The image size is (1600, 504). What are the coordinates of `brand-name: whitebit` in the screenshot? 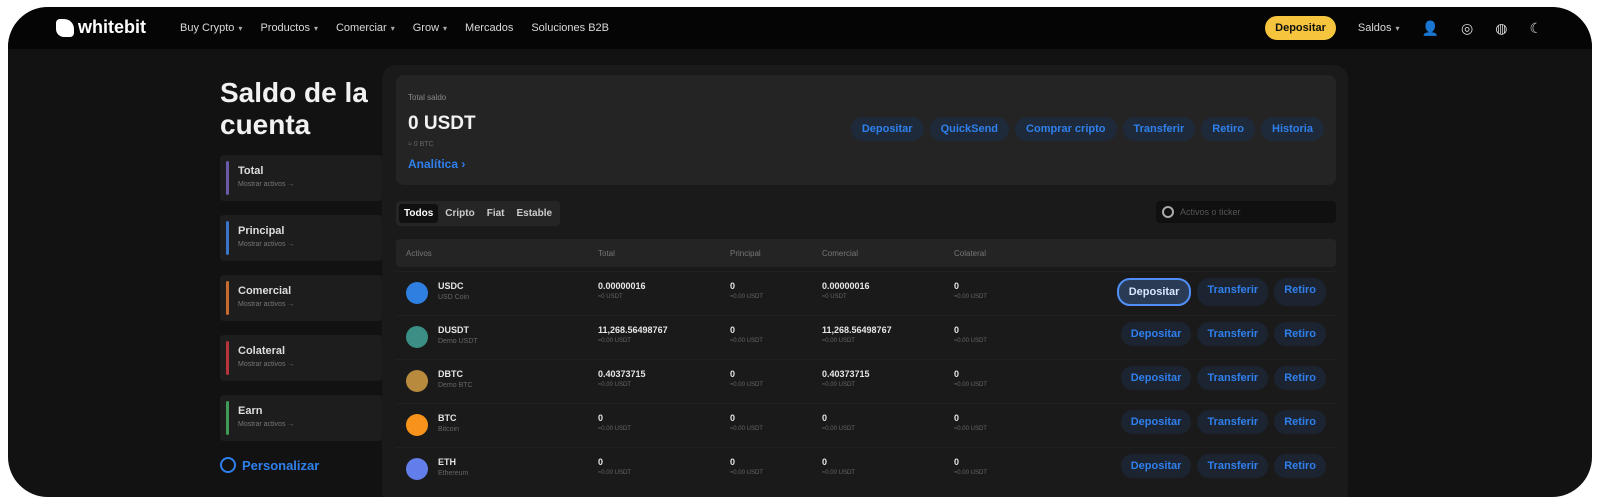 It's located at (112, 27).